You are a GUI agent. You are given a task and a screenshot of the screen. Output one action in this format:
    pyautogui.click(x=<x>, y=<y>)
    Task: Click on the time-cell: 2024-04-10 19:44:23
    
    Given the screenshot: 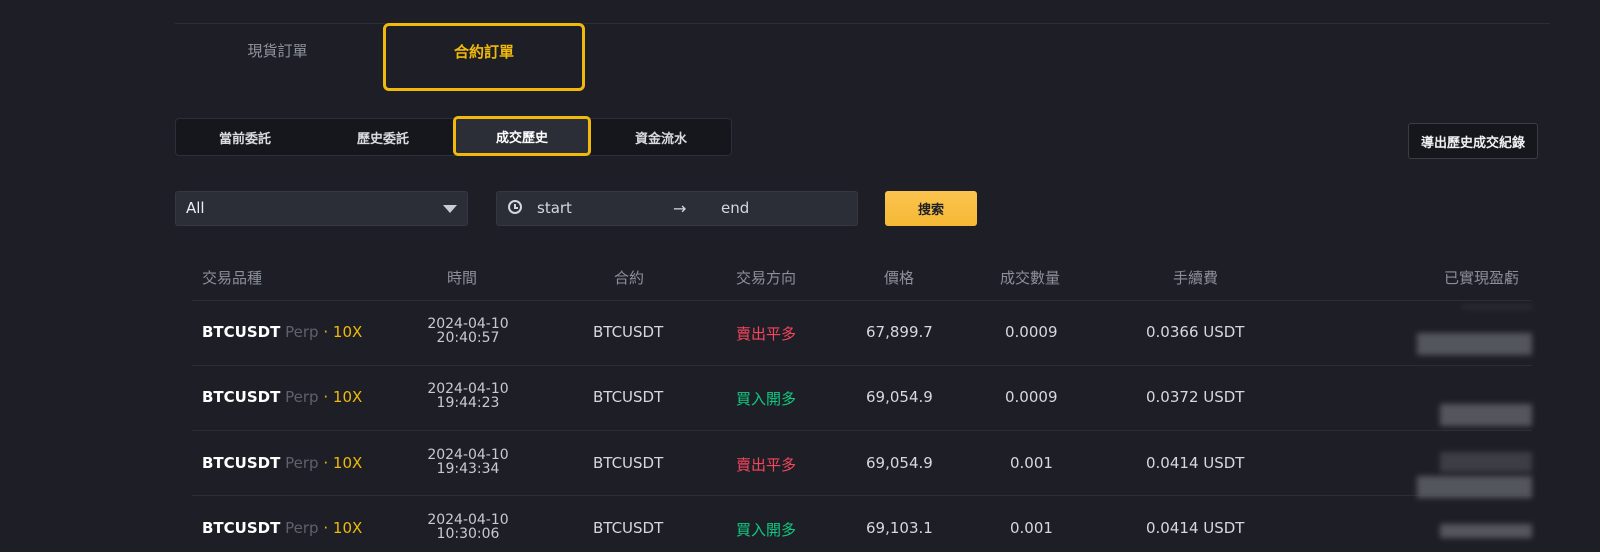 What is the action you would take?
    pyautogui.click(x=468, y=396)
    